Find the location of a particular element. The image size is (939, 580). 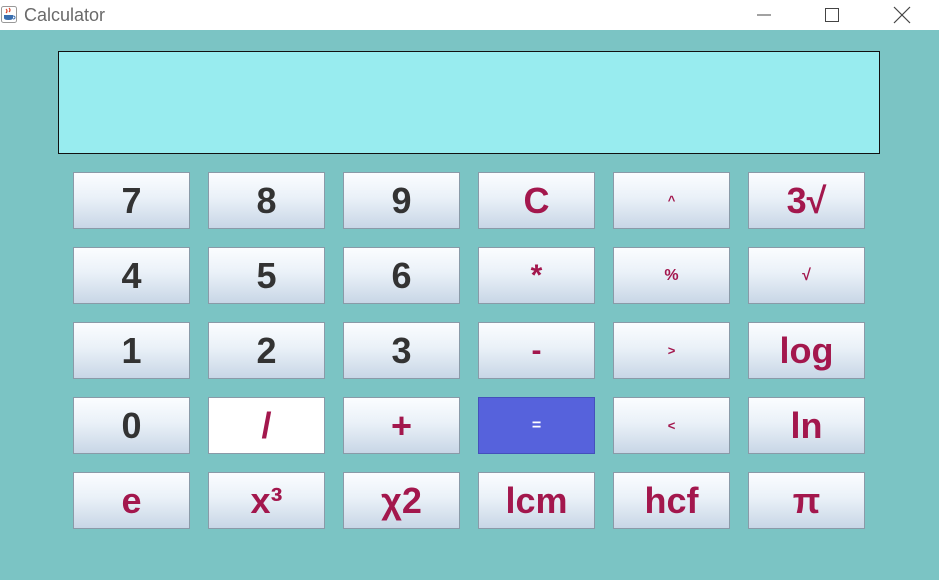

close-icon is located at coordinates (902, 15).